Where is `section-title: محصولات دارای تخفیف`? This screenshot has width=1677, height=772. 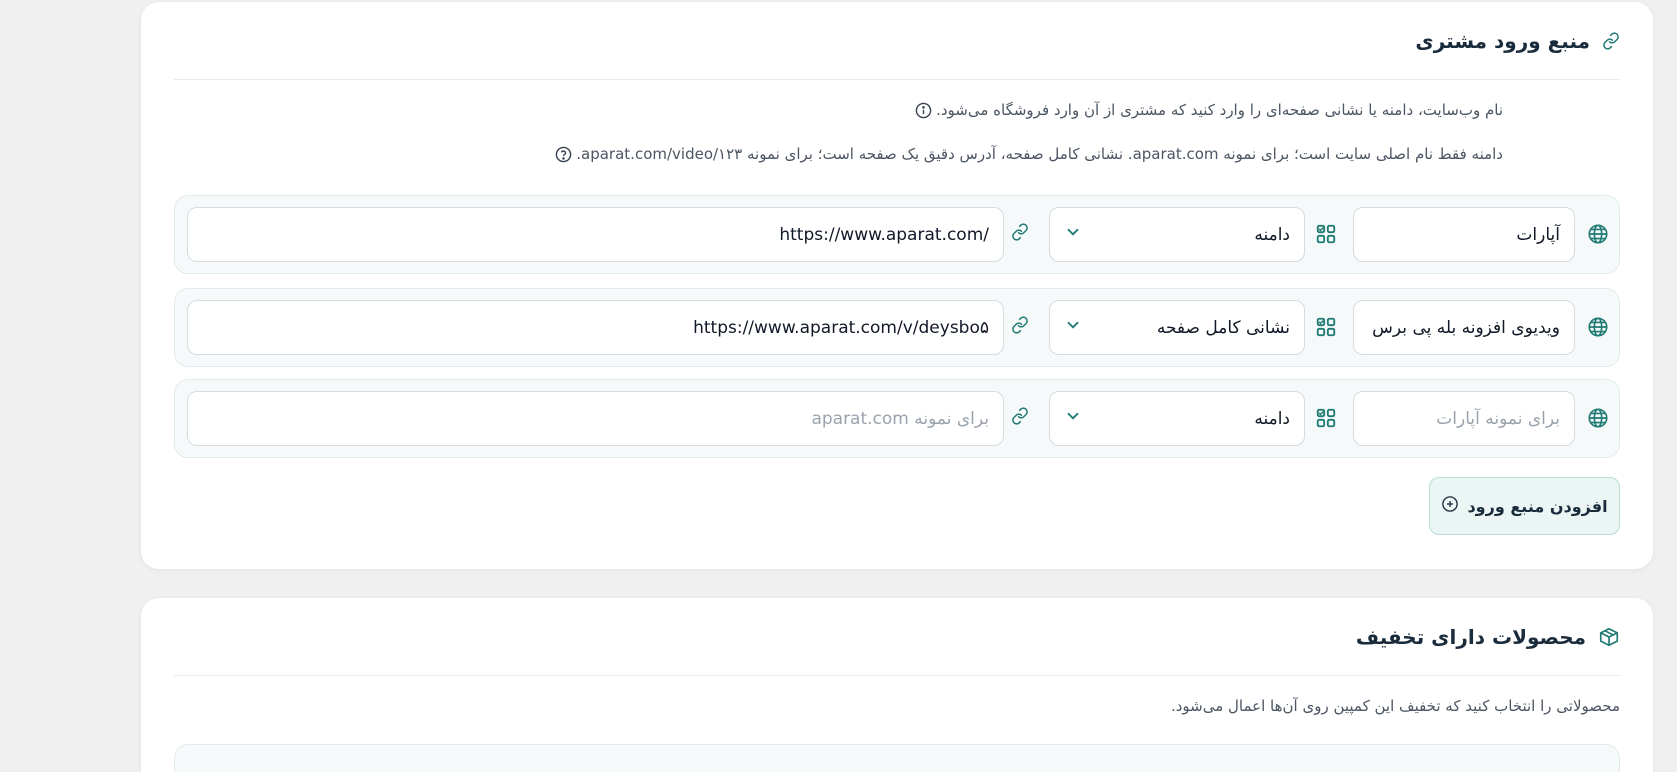
section-title: محصولات دارای تخفیف is located at coordinates (1470, 636).